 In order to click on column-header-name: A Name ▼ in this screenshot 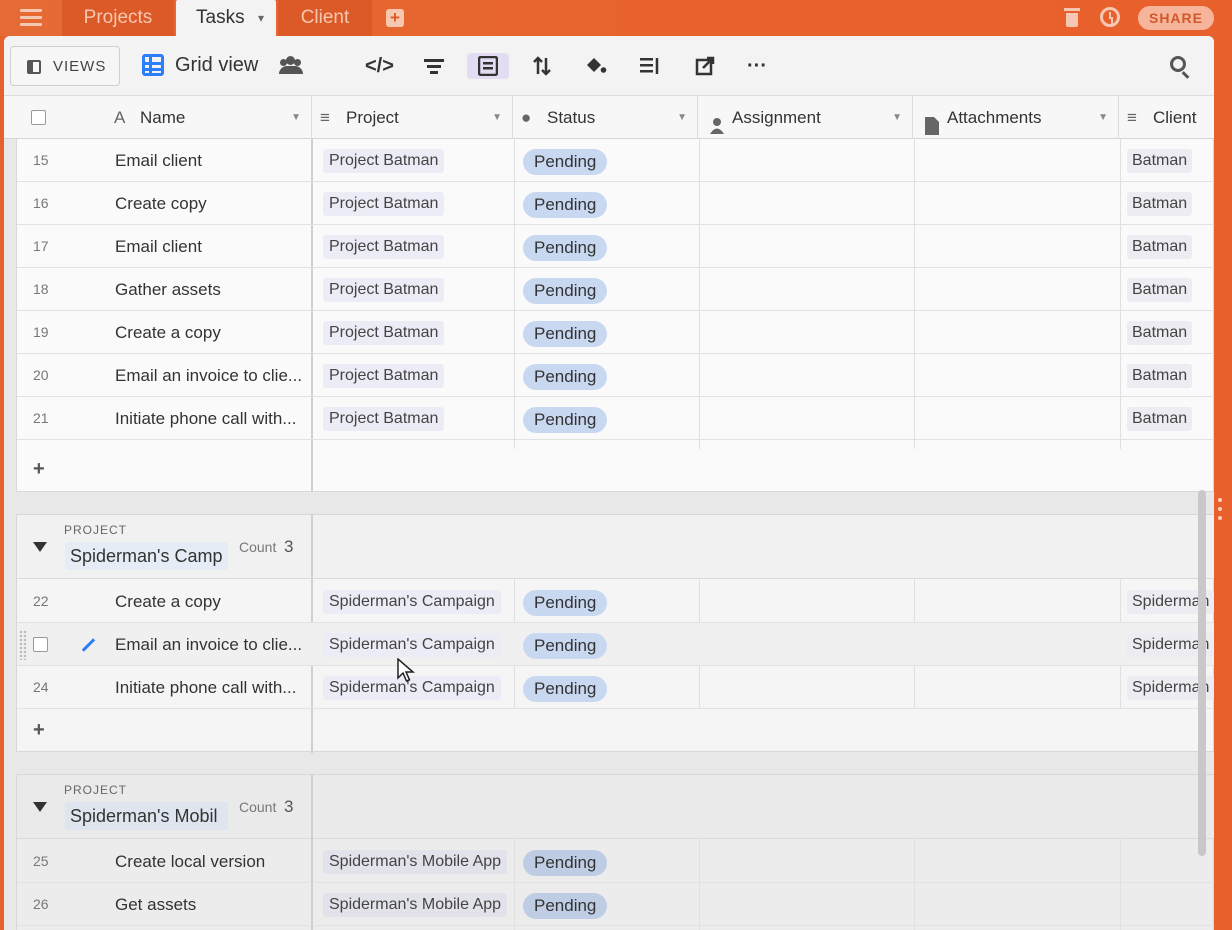, I will do `click(207, 117)`.